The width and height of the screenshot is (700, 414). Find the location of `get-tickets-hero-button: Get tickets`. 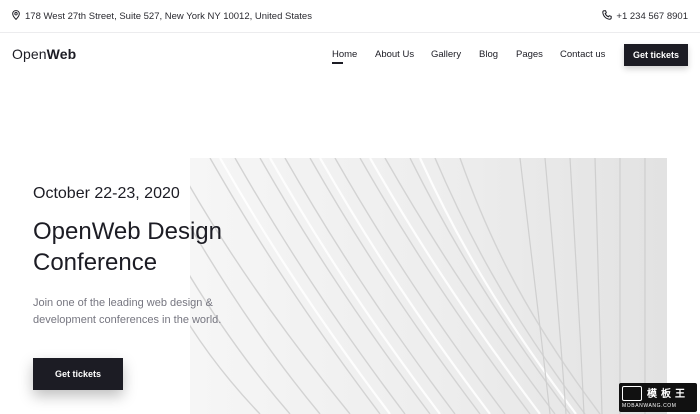

get-tickets-hero-button: Get tickets is located at coordinates (78, 374).